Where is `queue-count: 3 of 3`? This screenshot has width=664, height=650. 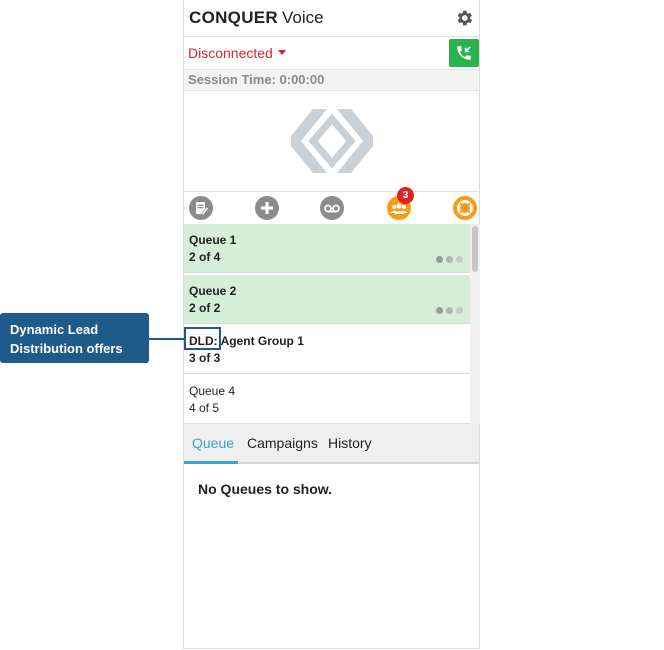
queue-count: 3 of 3 is located at coordinates (205, 358).